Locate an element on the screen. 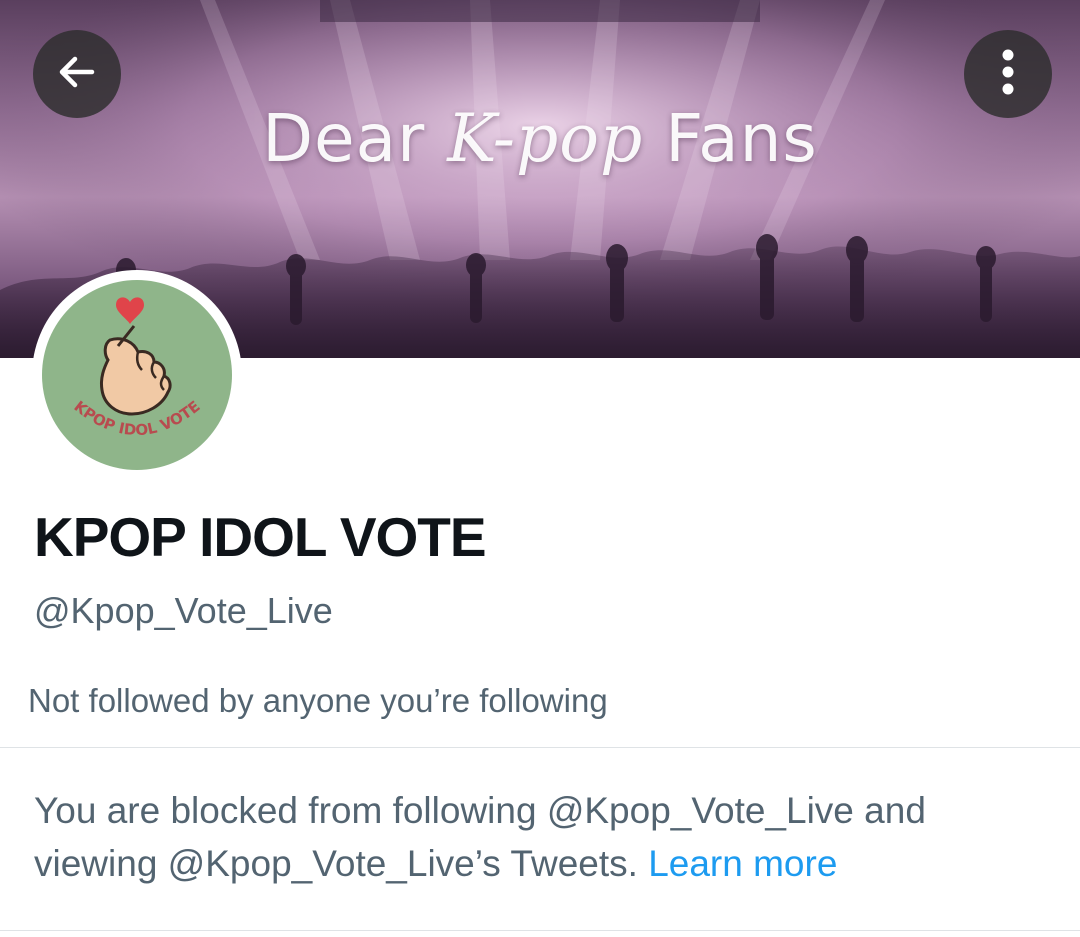  more-options-button is located at coordinates (1008, 74).